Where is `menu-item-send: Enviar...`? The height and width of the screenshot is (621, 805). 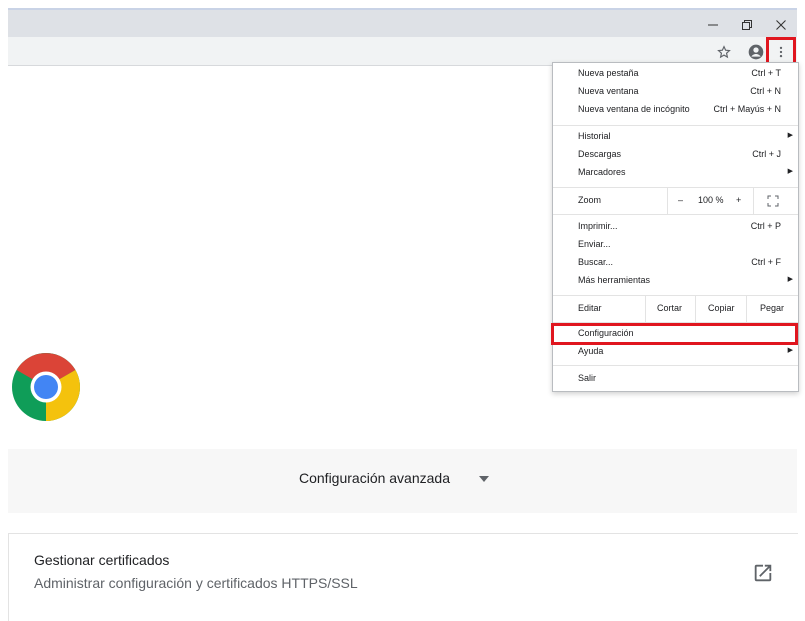
menu-item-send: Enviar... is located at coordinates (675, 245).